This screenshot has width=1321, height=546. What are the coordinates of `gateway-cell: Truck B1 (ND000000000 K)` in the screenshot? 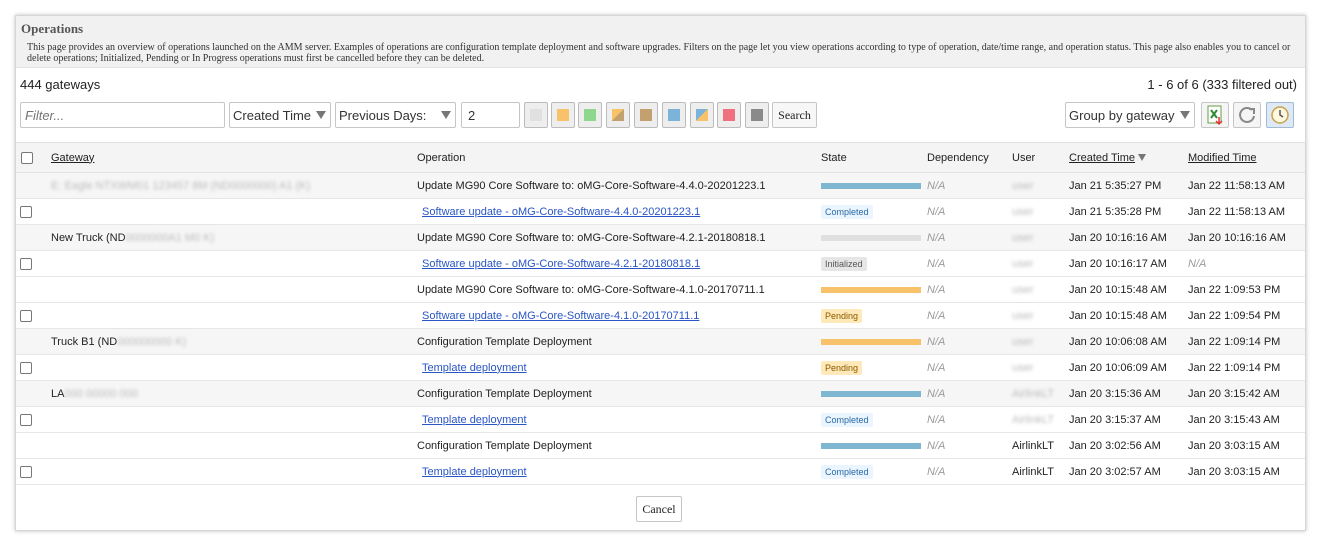 It's located at (233, 341).